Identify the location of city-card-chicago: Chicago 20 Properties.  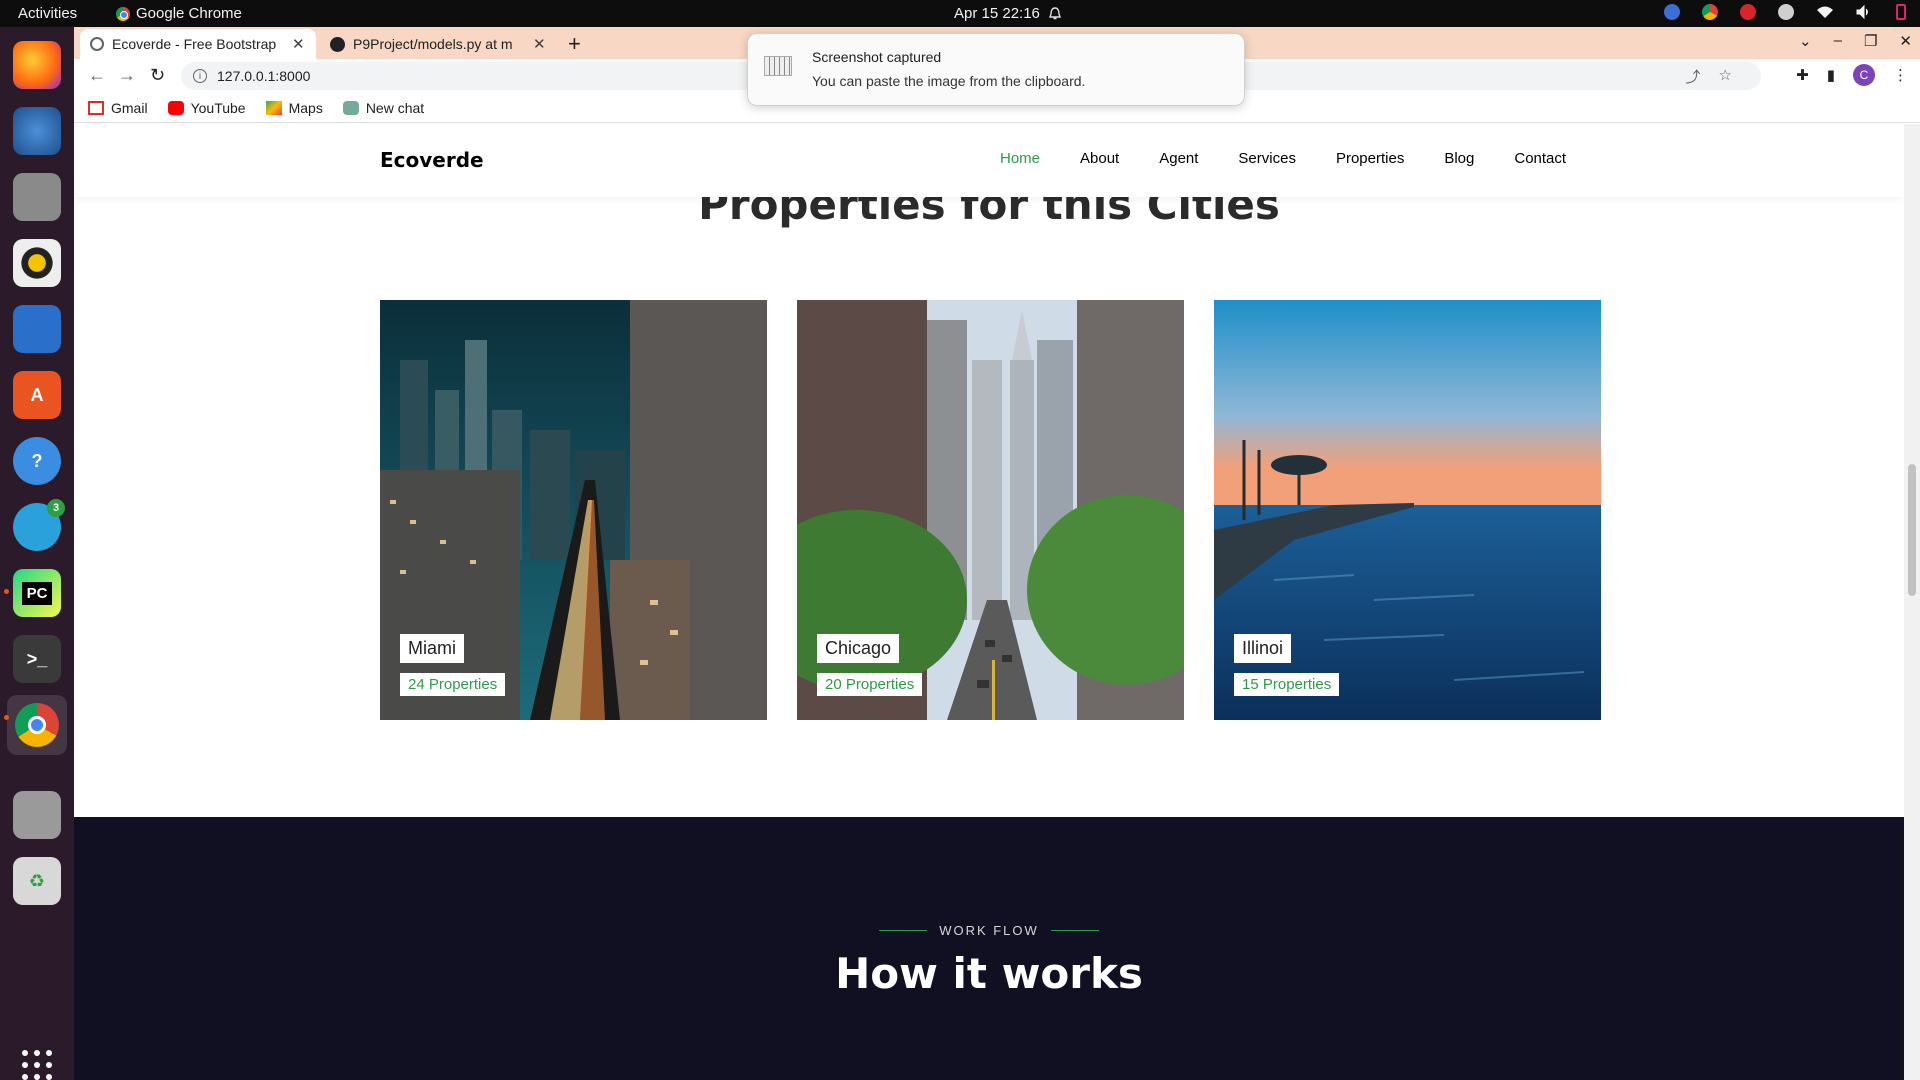
(990, 510).